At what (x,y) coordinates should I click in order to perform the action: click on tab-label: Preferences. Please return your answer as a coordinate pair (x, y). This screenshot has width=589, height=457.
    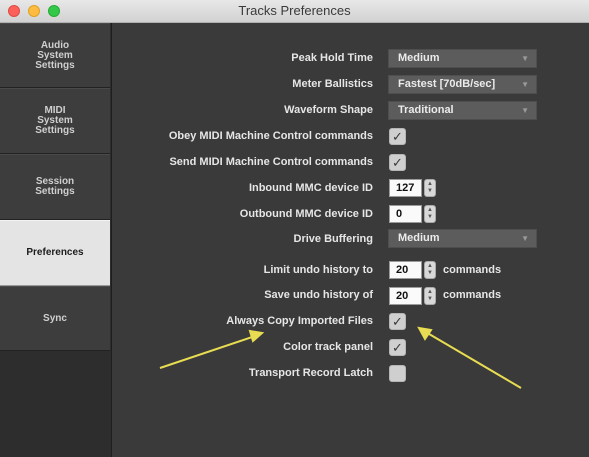
    Looking at the image, I should click on (55, 252).